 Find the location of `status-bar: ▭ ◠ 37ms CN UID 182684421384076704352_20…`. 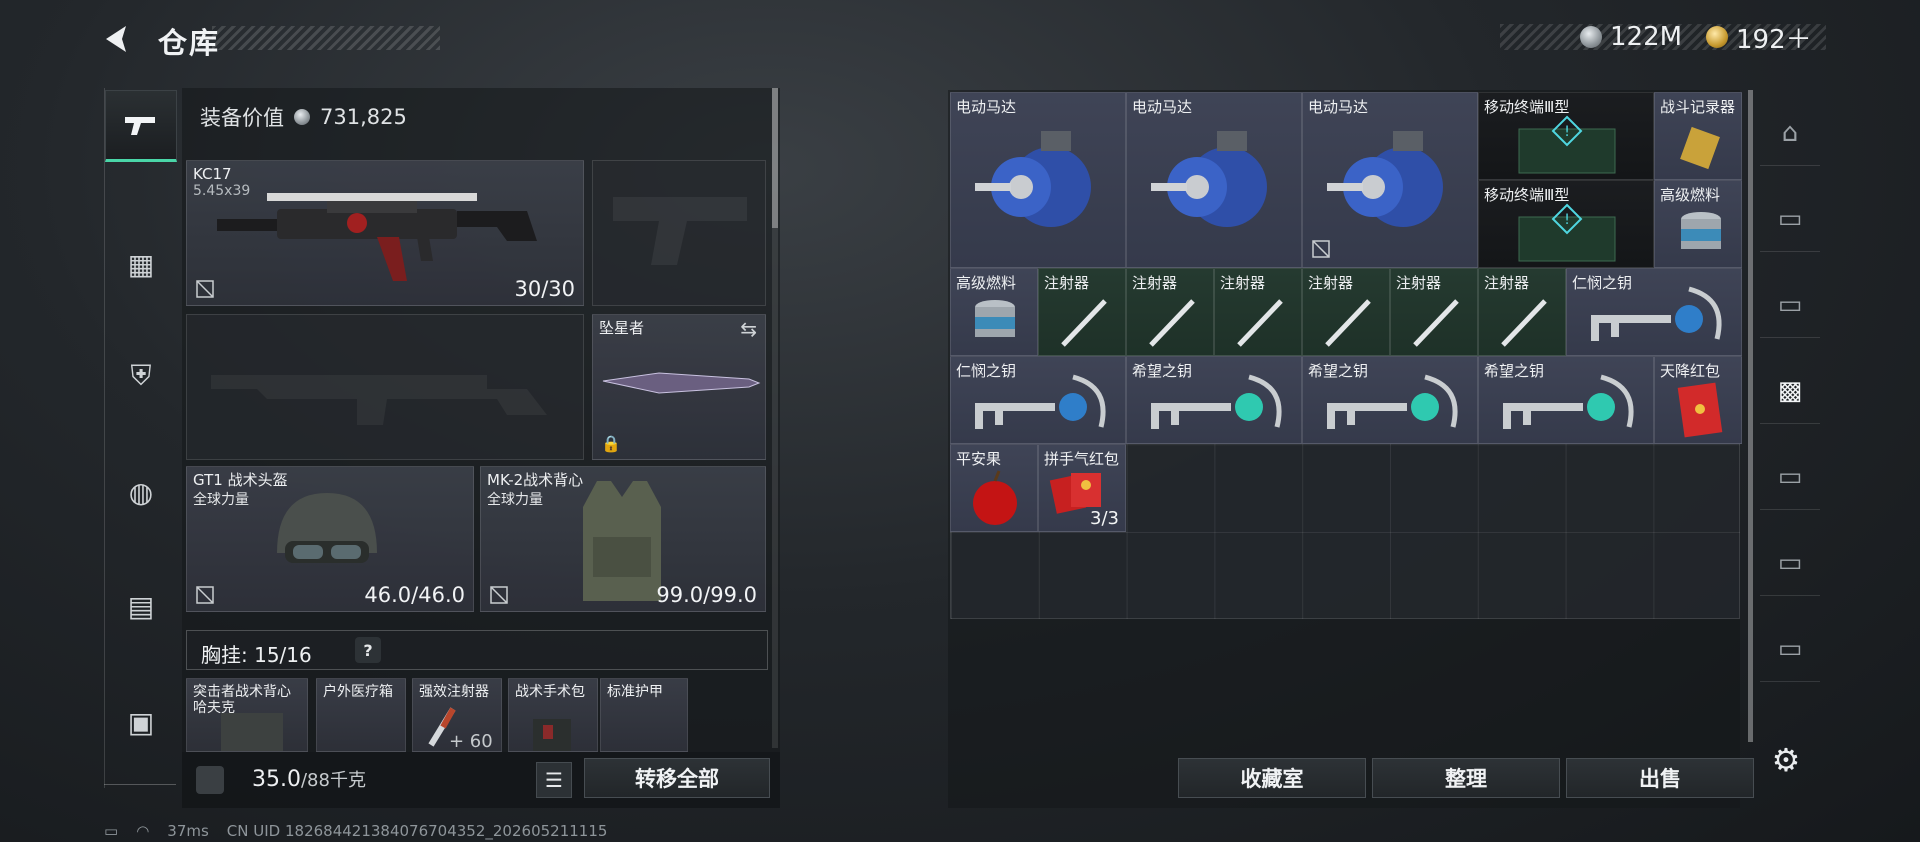

status-bar: ▭ ◠ 37ms CN UID 182684421384076704352_20… is located at coordinates (355, 831).